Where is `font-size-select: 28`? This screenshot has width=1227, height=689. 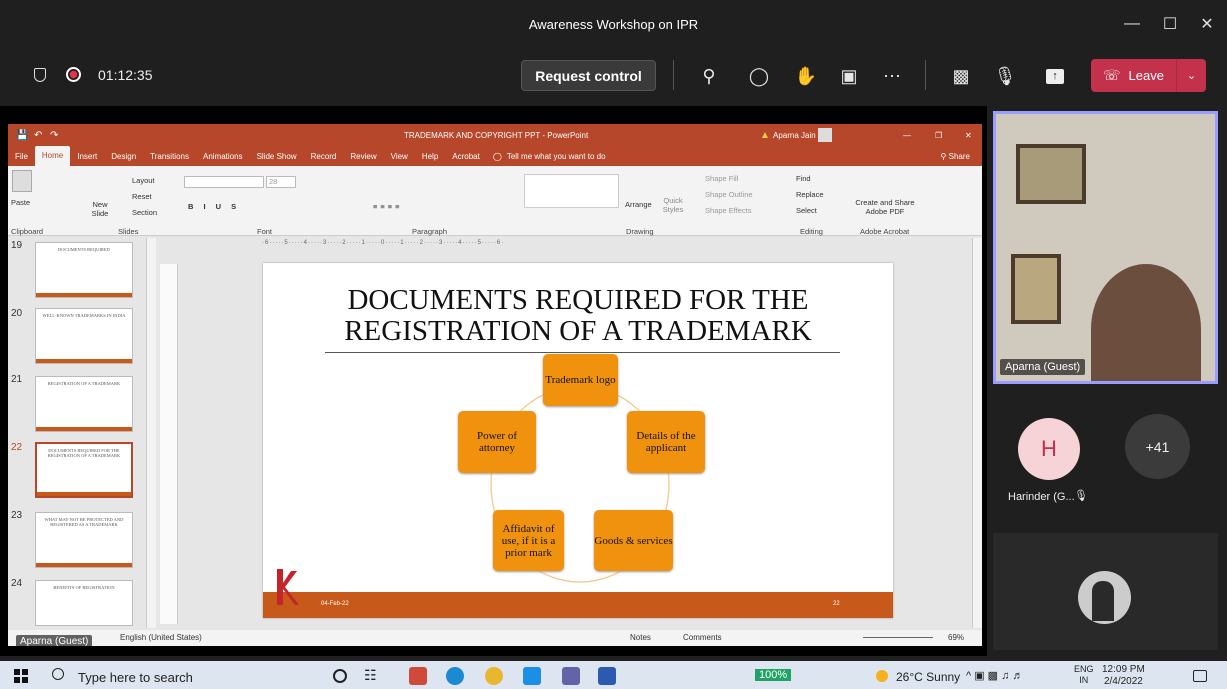 font-size-select: 28 is located at coordinates (281, 182).